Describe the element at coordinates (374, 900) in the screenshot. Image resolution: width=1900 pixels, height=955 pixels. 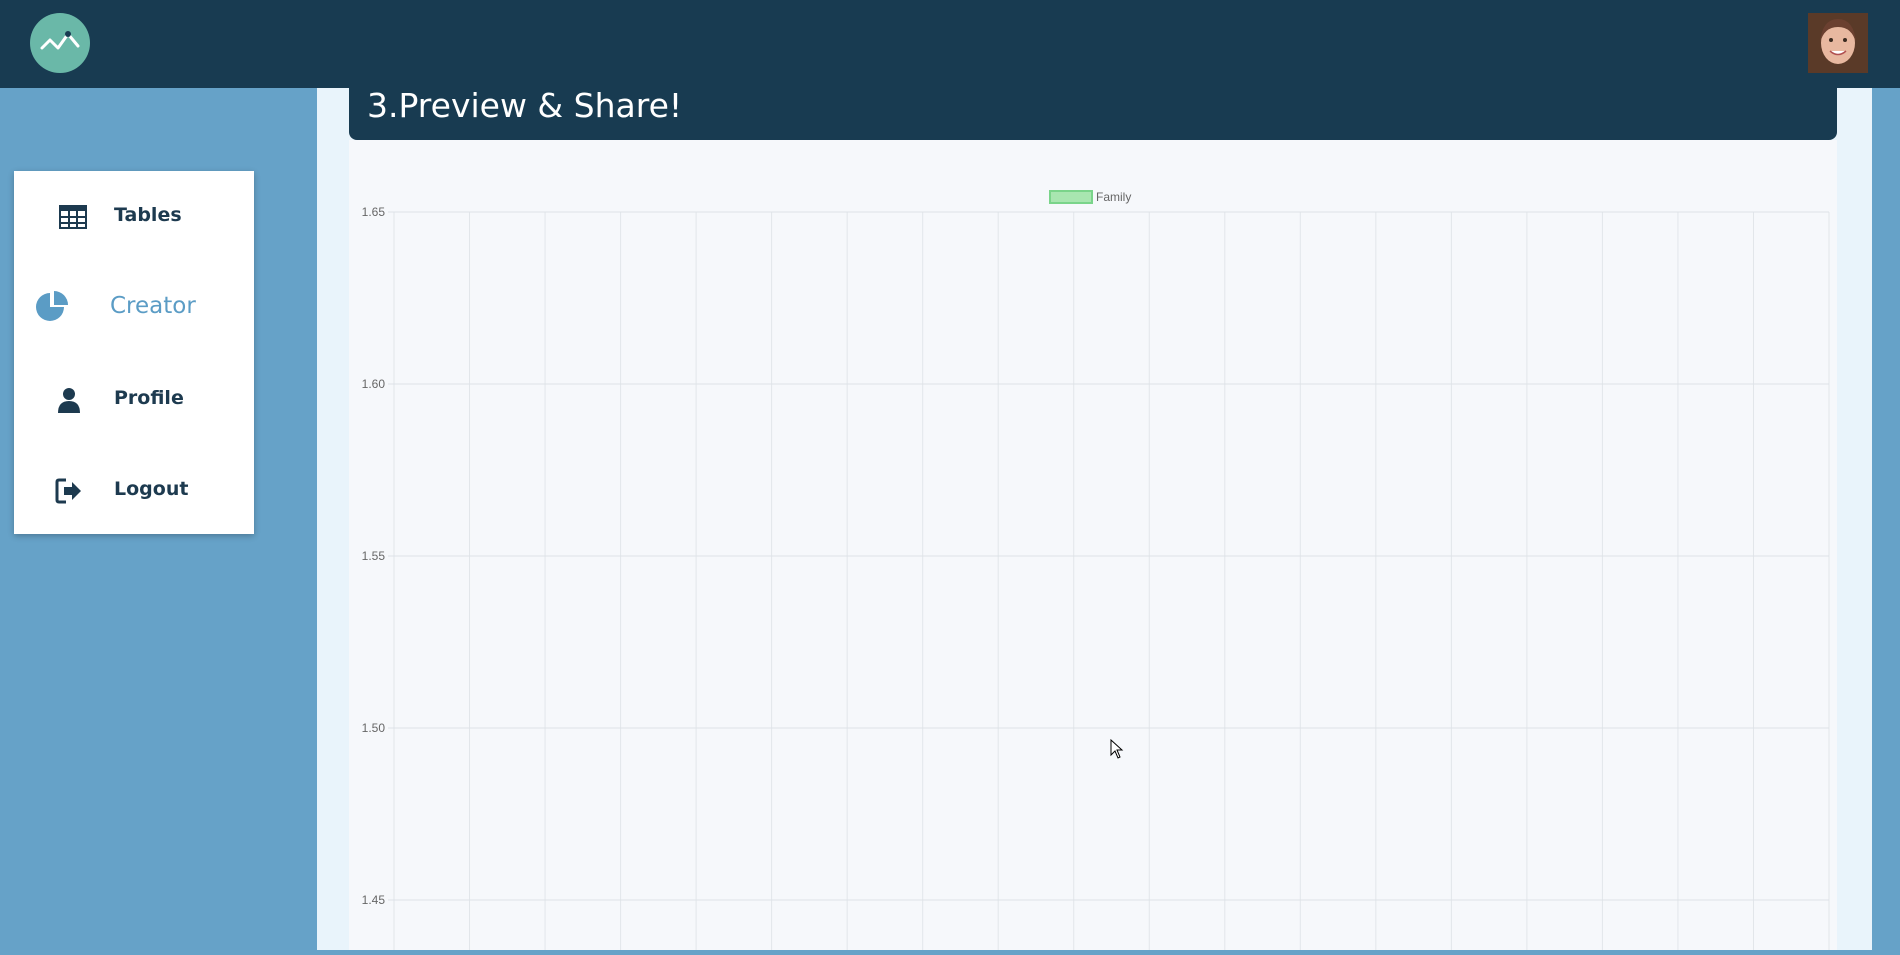
I see `y-tick-label: 1.45` at that location.